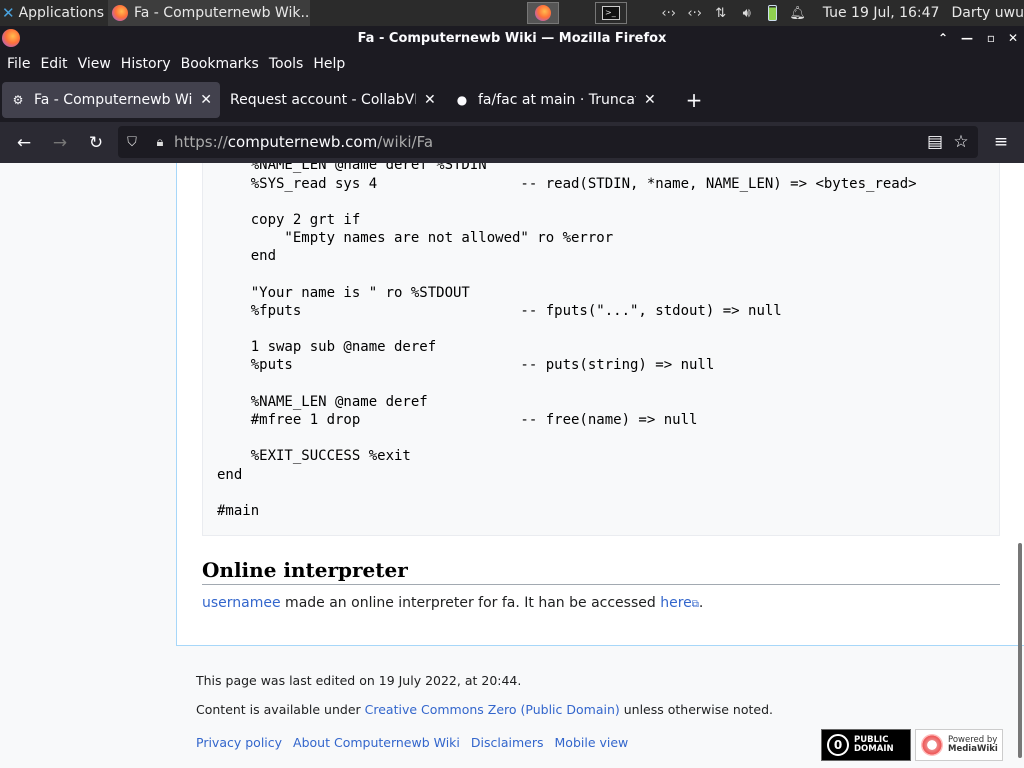  Describe the element at coordinates (1020, 650) in the screenshot. I see `page-scrollbar` at that location.